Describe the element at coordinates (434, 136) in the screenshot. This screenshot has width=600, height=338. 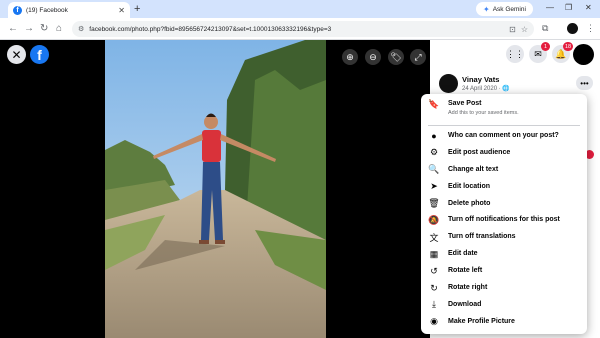
I see `comment-bubble-icon: ●` at that location.